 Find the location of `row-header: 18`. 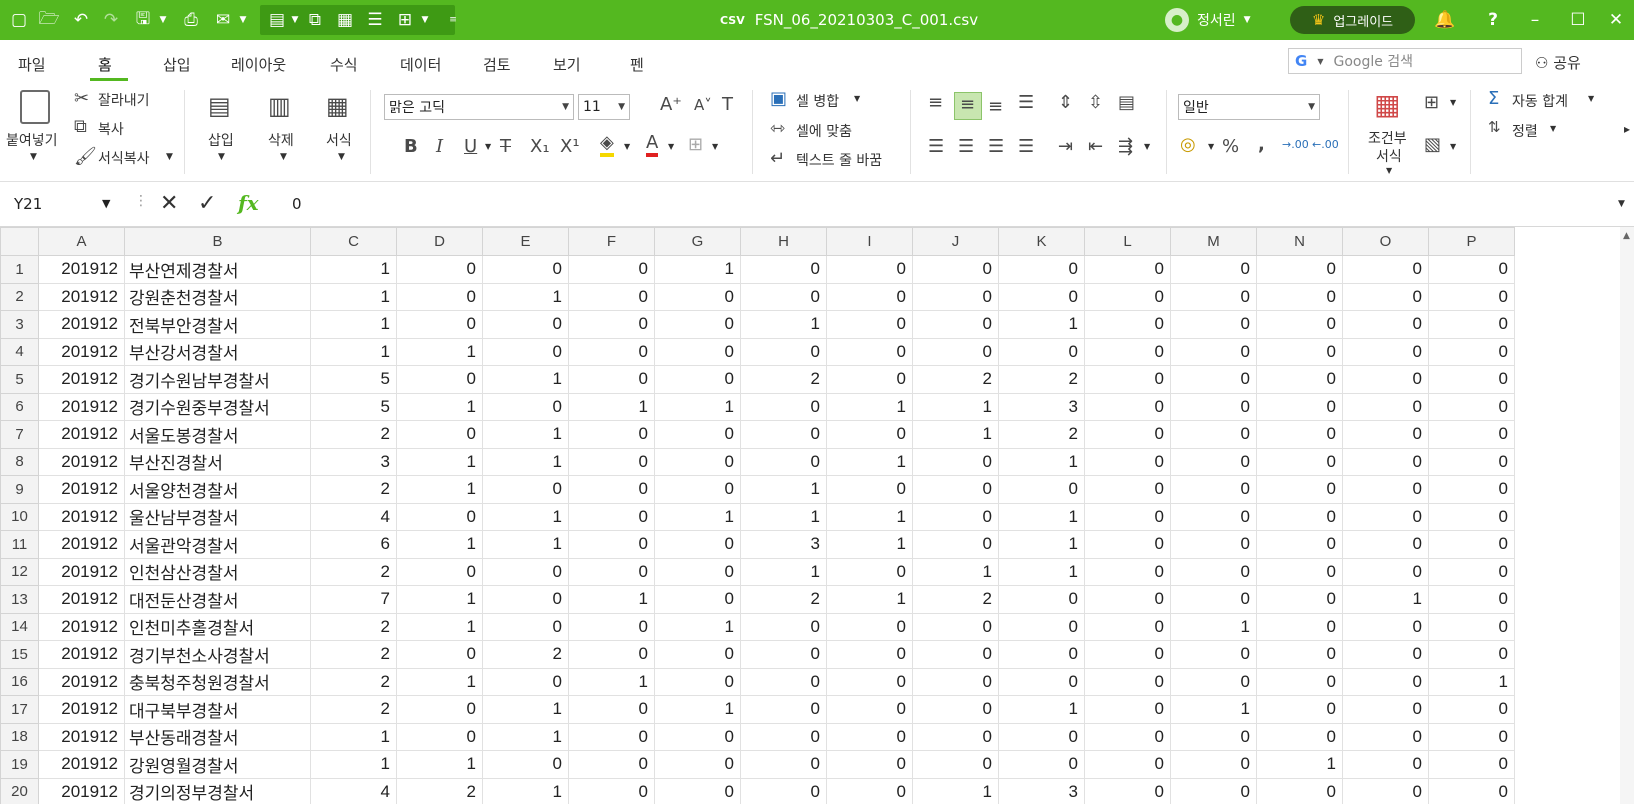

row-header: 18 is located at coordinates (19, 736).